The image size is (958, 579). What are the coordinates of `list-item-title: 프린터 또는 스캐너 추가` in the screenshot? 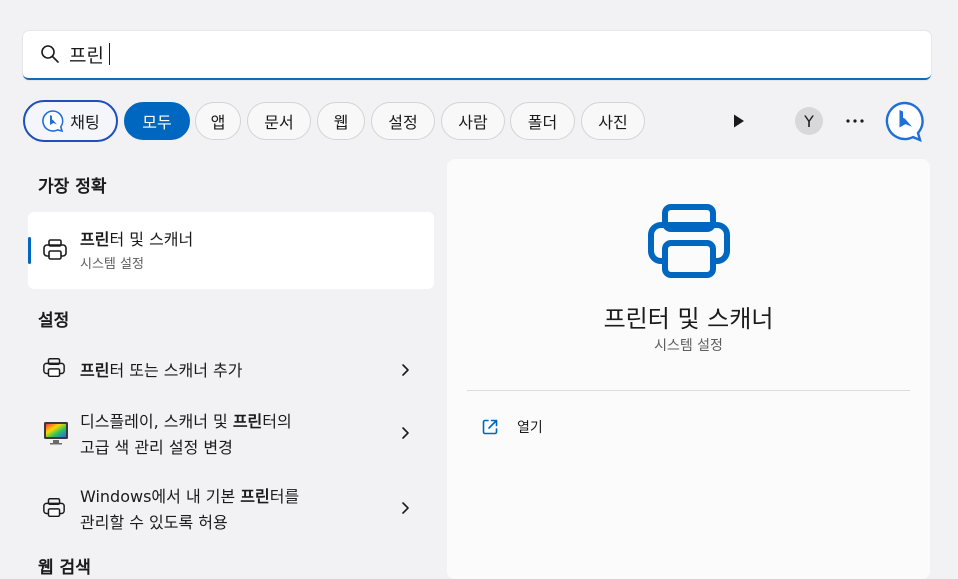 It's located at (161, 369).